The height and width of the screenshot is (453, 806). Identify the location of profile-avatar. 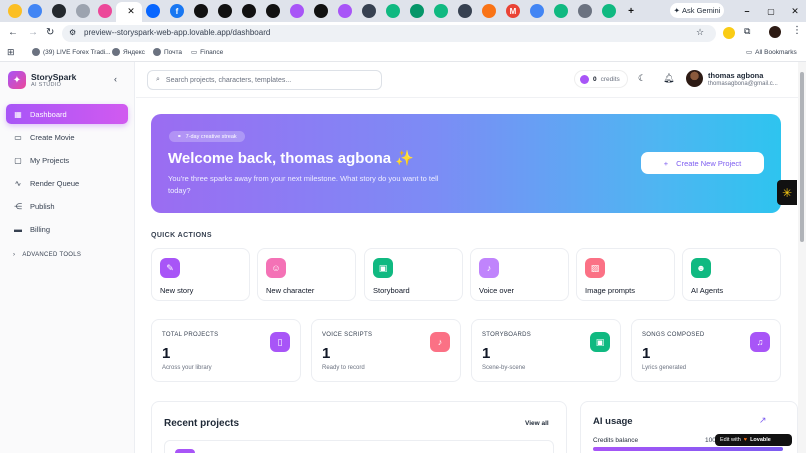
(775, 32).